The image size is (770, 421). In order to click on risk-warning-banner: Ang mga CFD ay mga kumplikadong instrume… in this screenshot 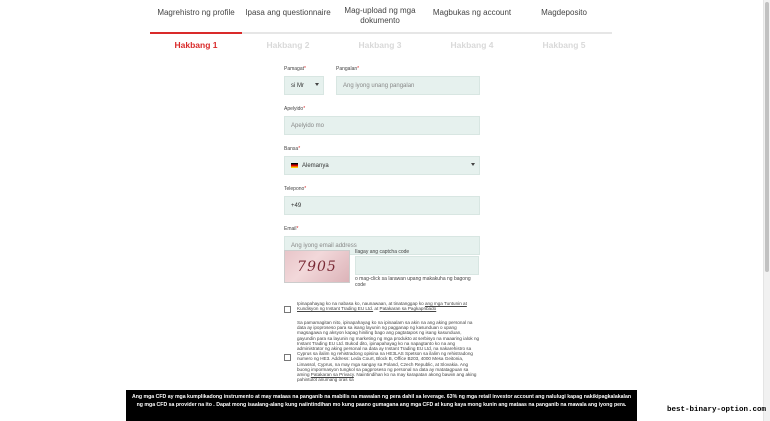, I will do `click(381, 405)`.